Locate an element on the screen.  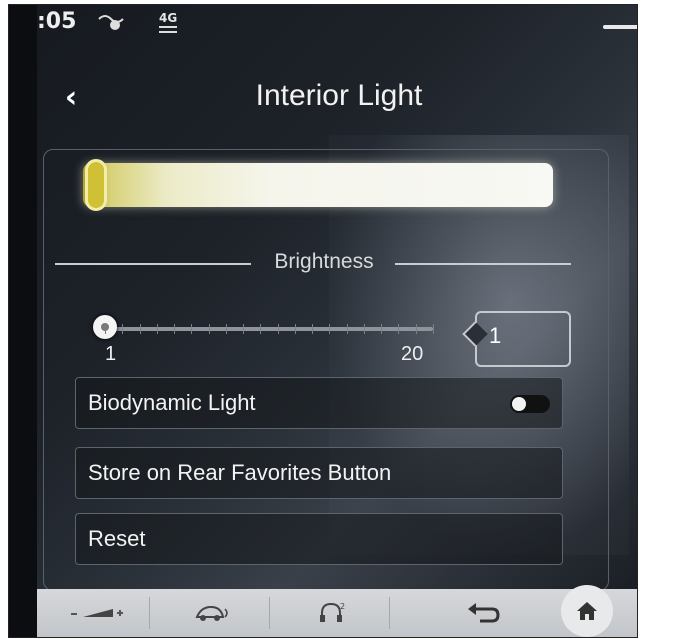
network-4g-icon: 4G is located at coordinates (170, 23).